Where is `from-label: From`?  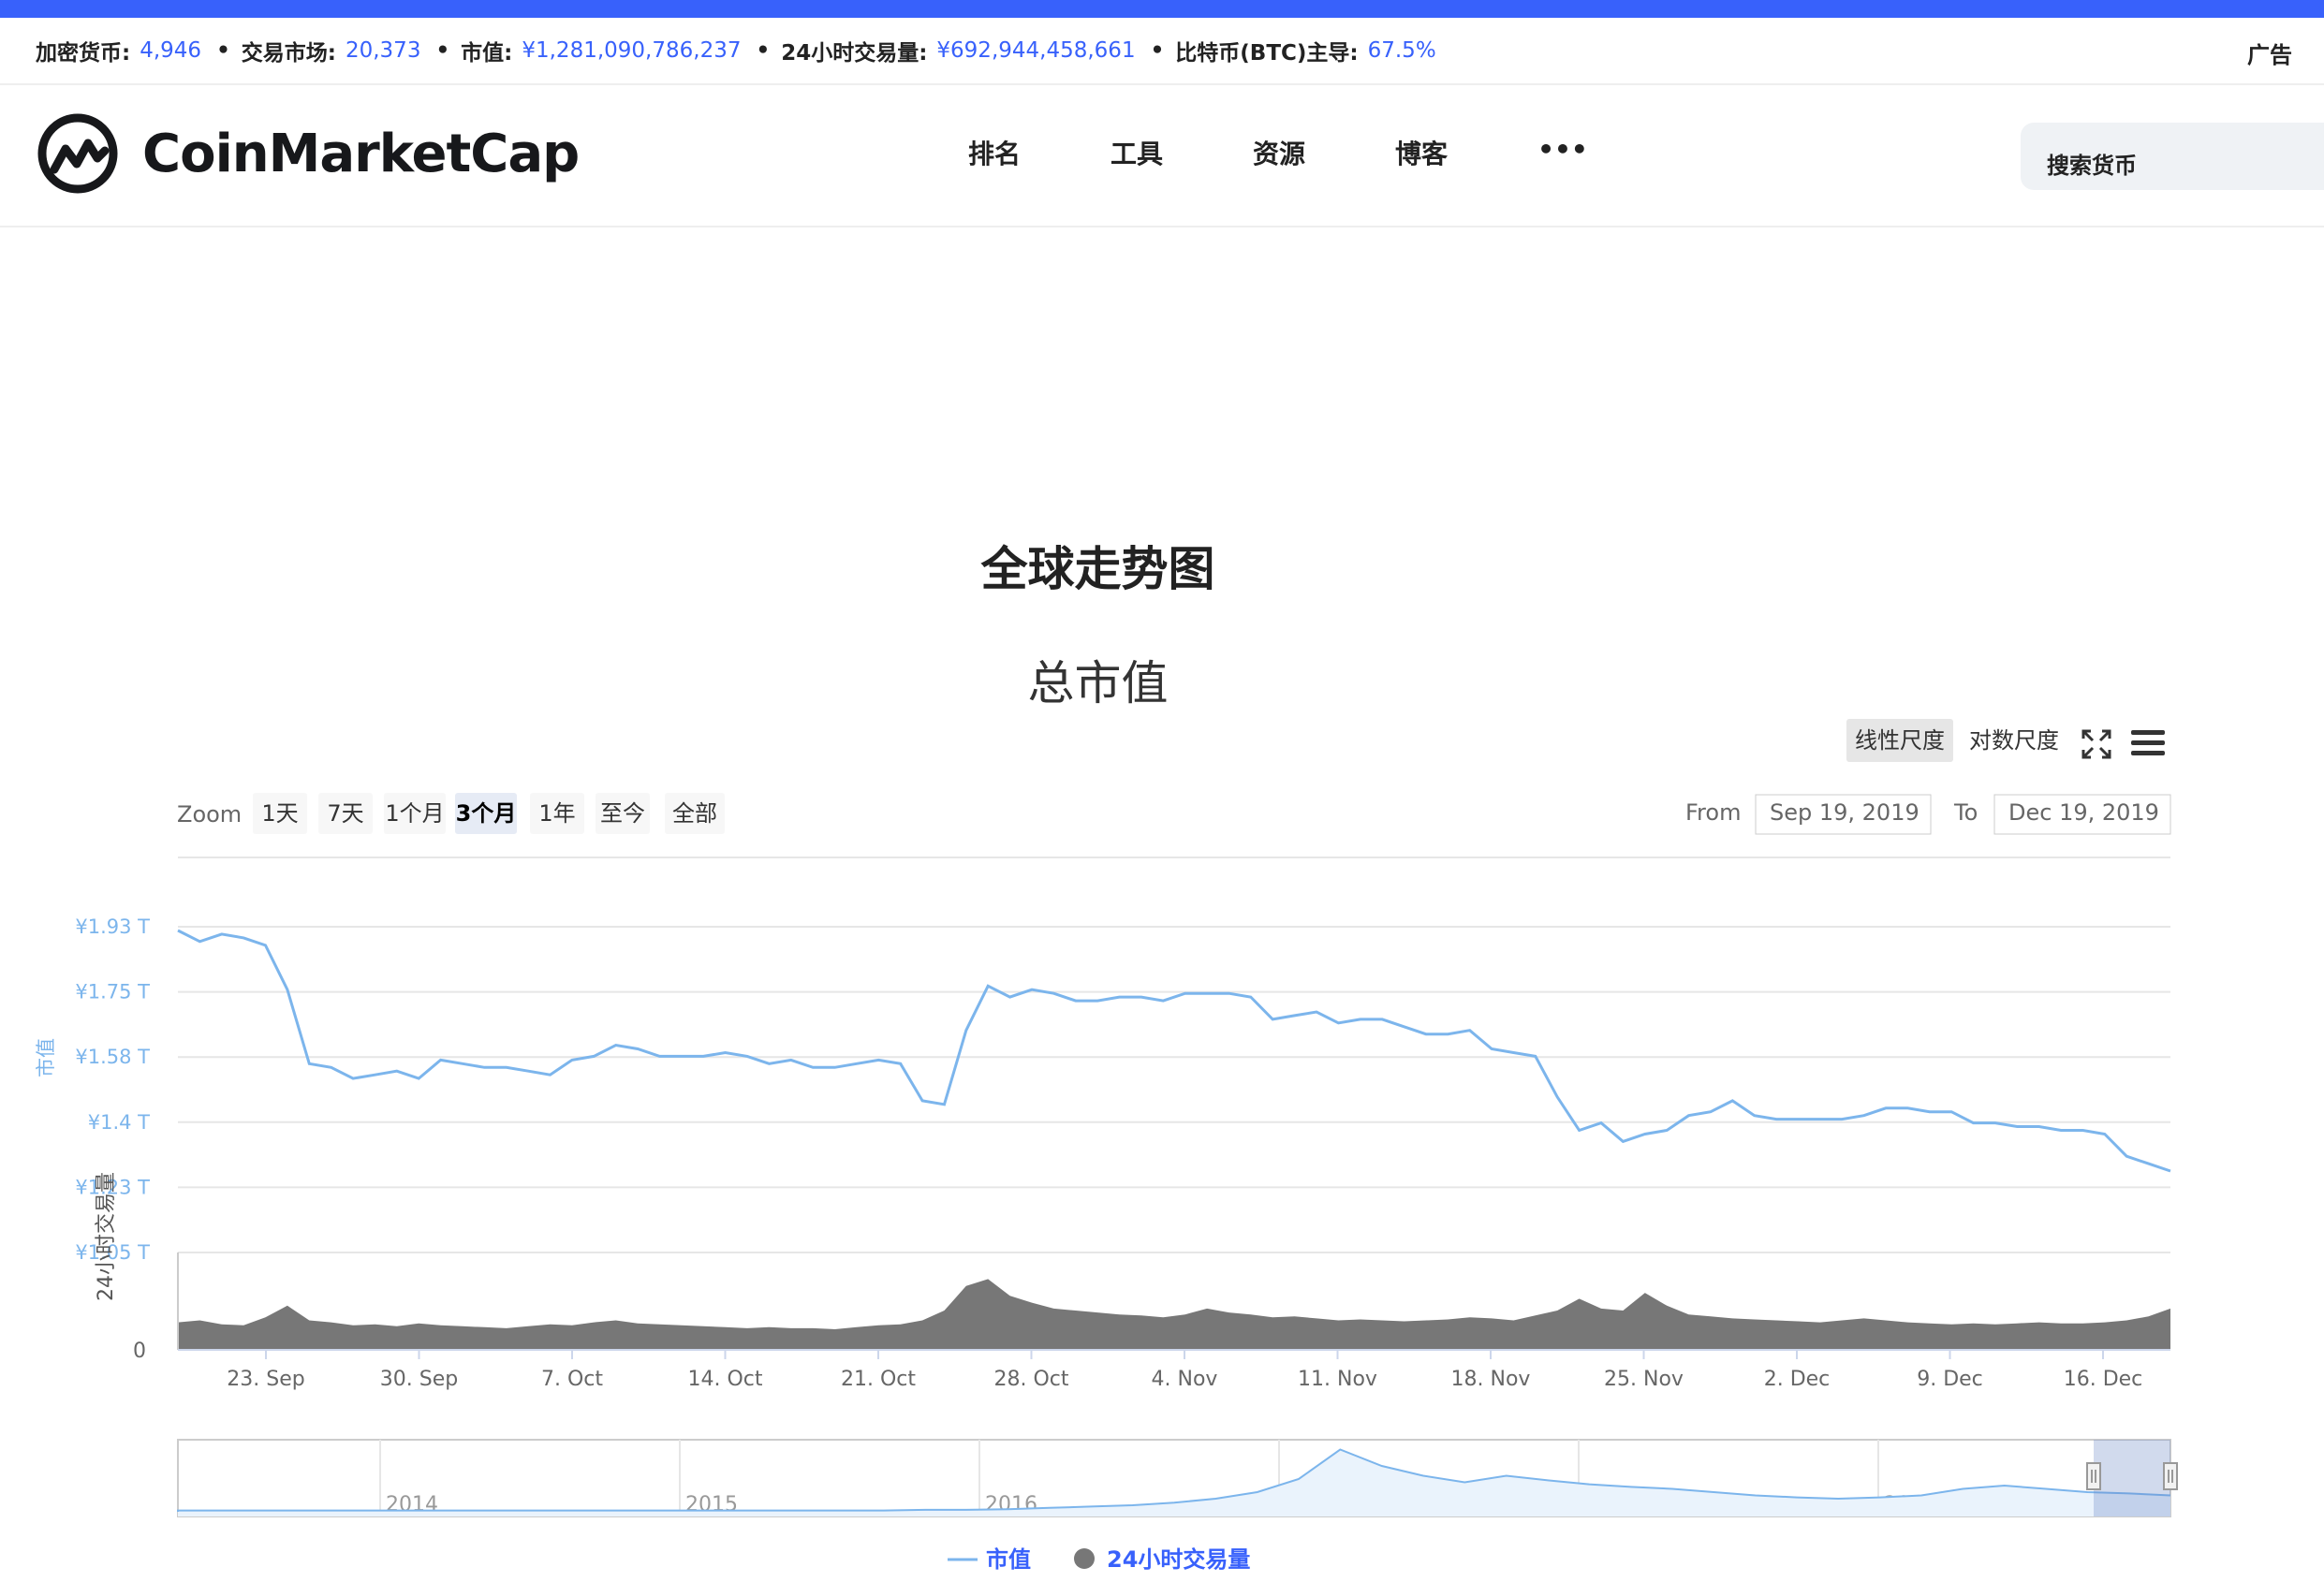 from-label: From is located at coordinates (1713, 812).